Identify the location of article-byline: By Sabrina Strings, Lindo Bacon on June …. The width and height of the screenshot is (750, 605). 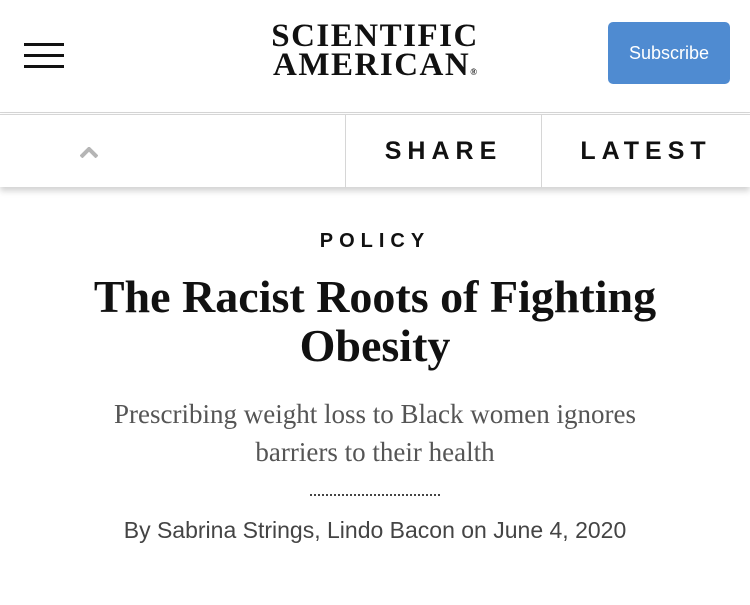
(375, 530).